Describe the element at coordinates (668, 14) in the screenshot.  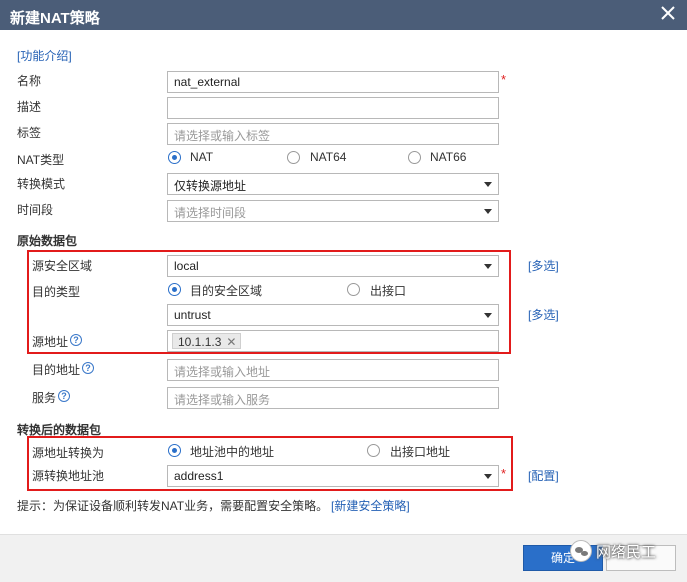
I see `close-icon` at that location.